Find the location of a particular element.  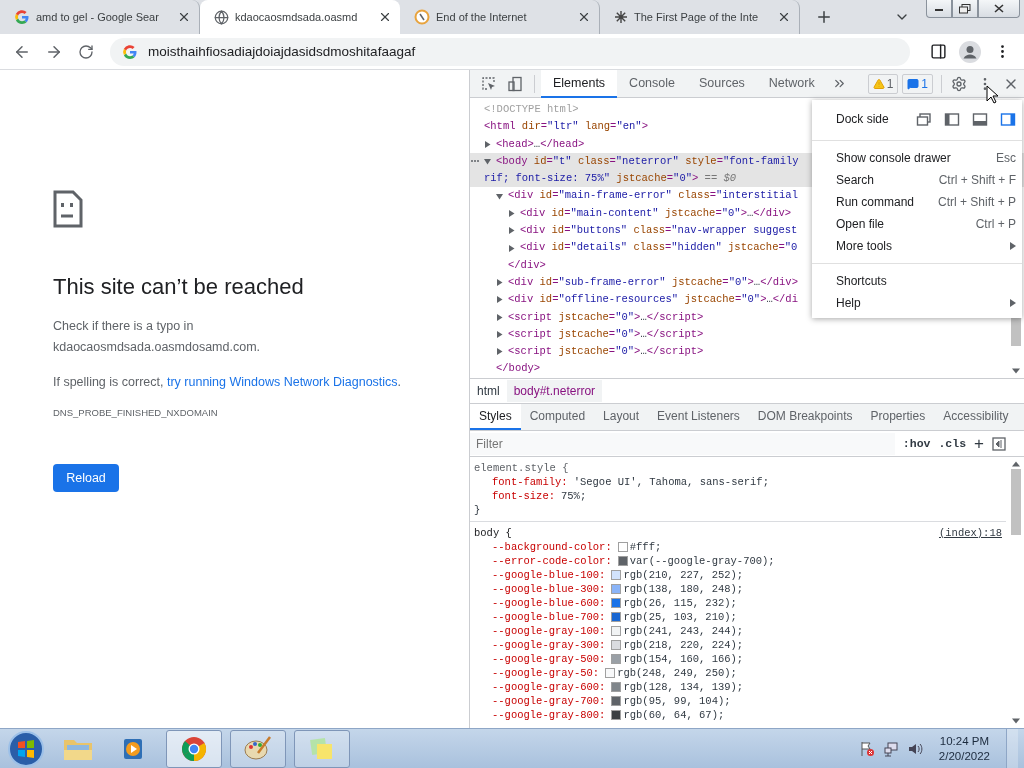

dom-node-line: </div> is located at coordinates (527, 265).